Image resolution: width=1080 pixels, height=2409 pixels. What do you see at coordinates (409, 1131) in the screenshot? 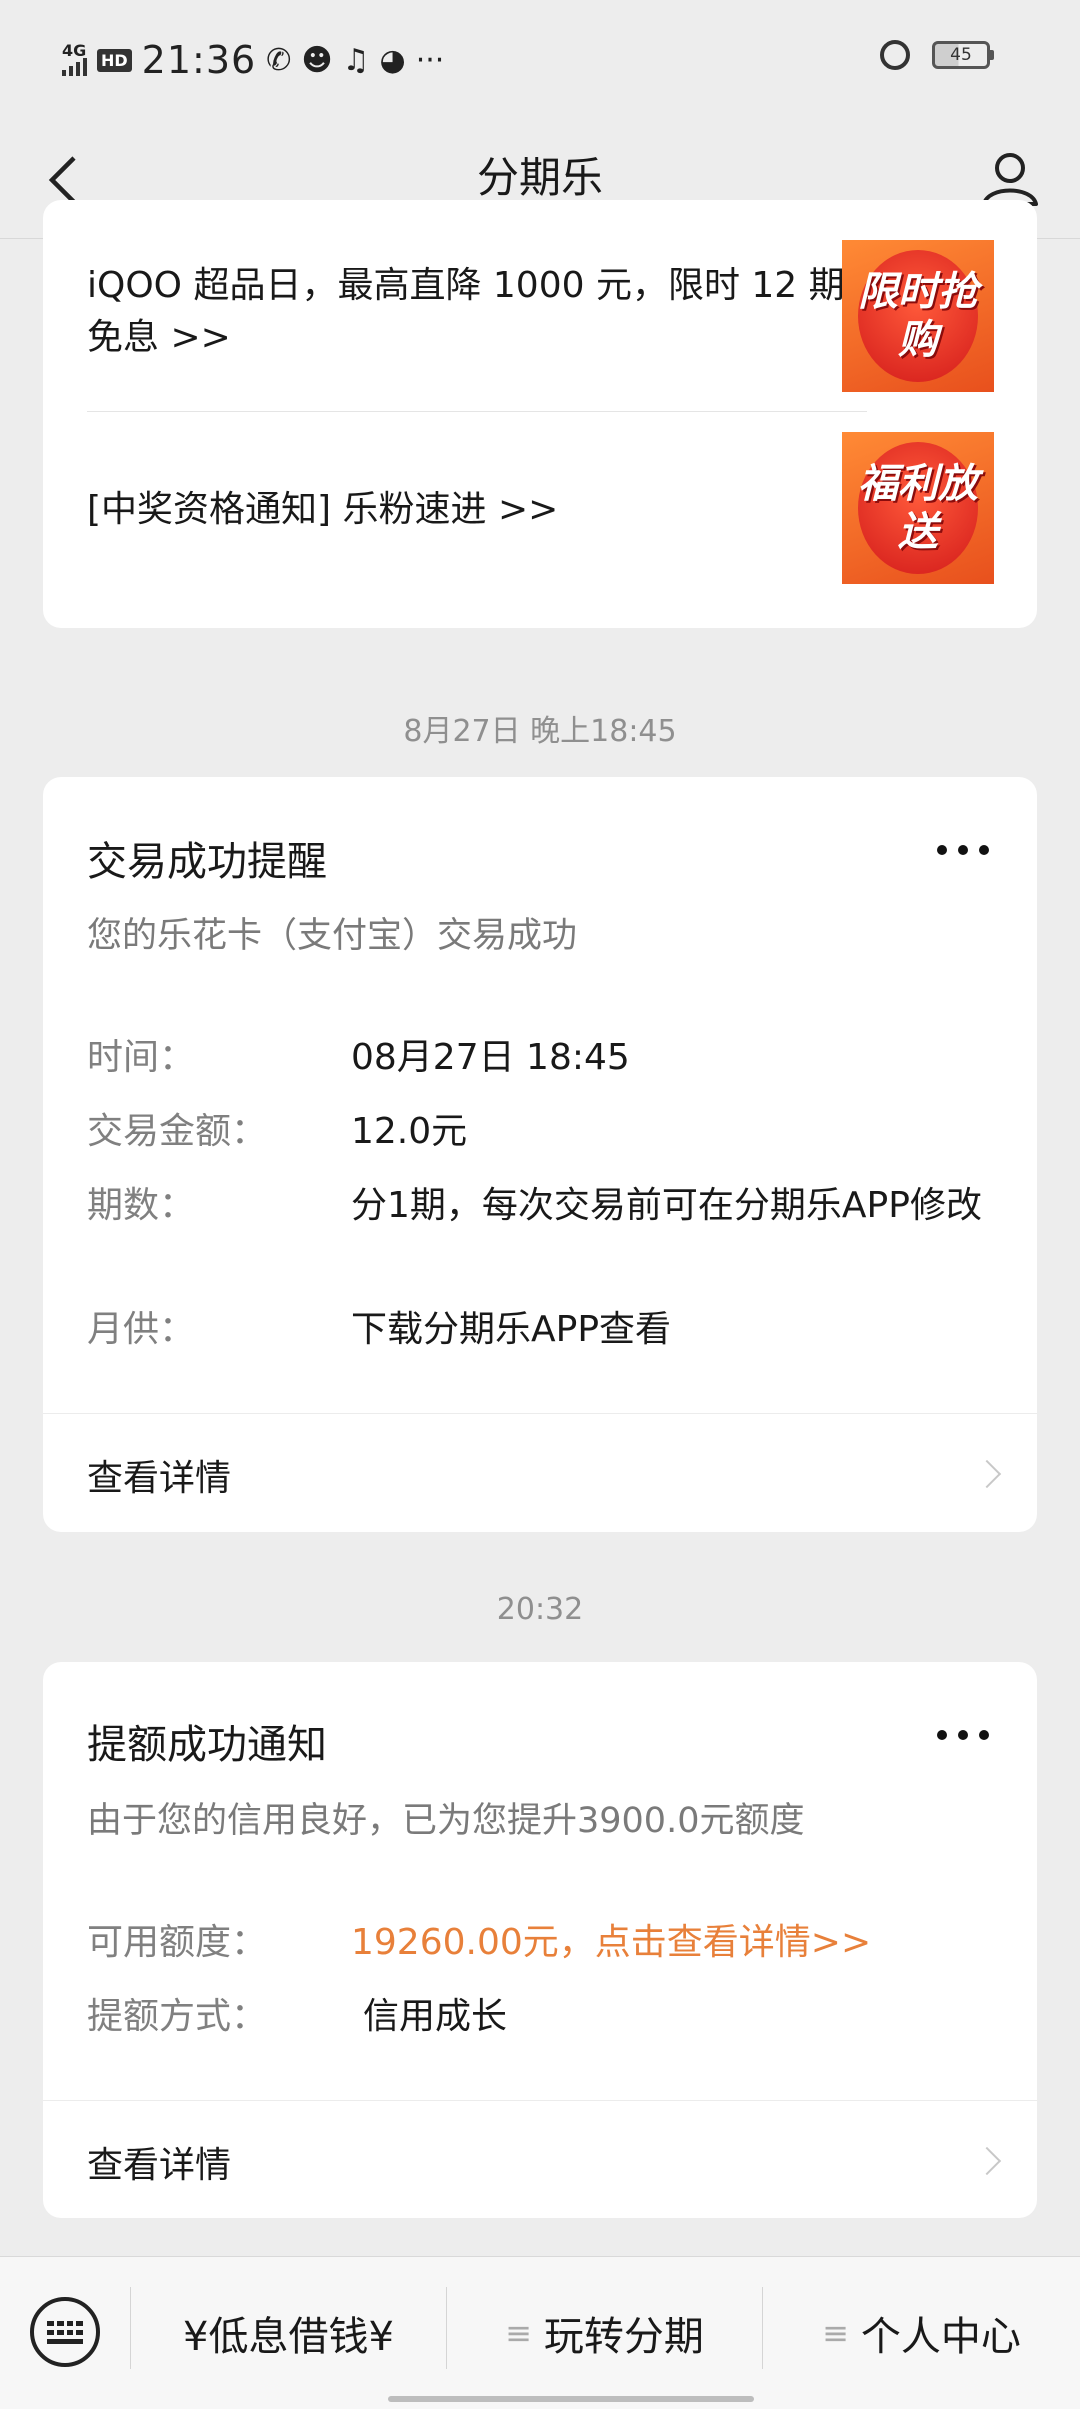
I see `row-value: 12.0元` at bounding box center [409, 1131].